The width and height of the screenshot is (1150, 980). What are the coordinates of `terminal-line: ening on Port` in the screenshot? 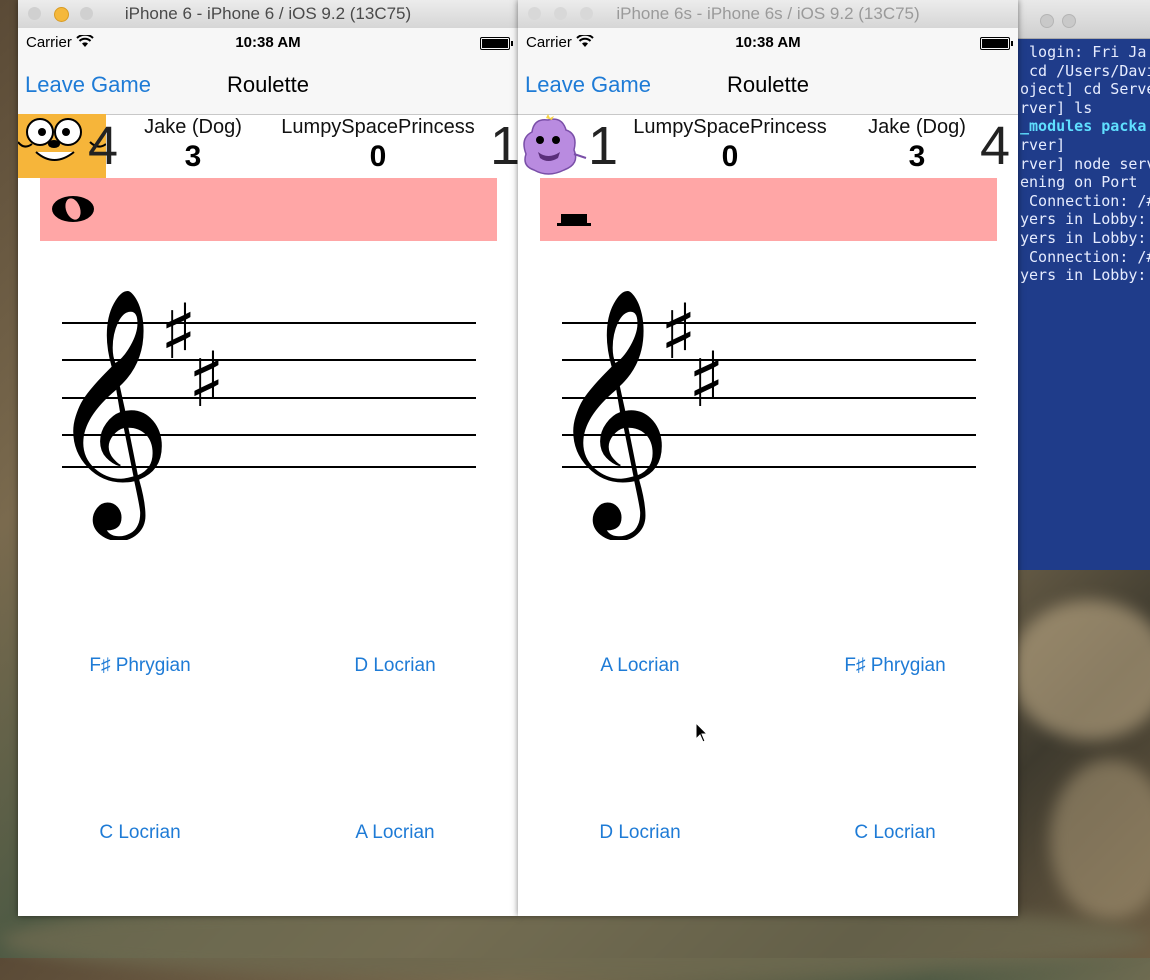 It's located at (1079, 182).